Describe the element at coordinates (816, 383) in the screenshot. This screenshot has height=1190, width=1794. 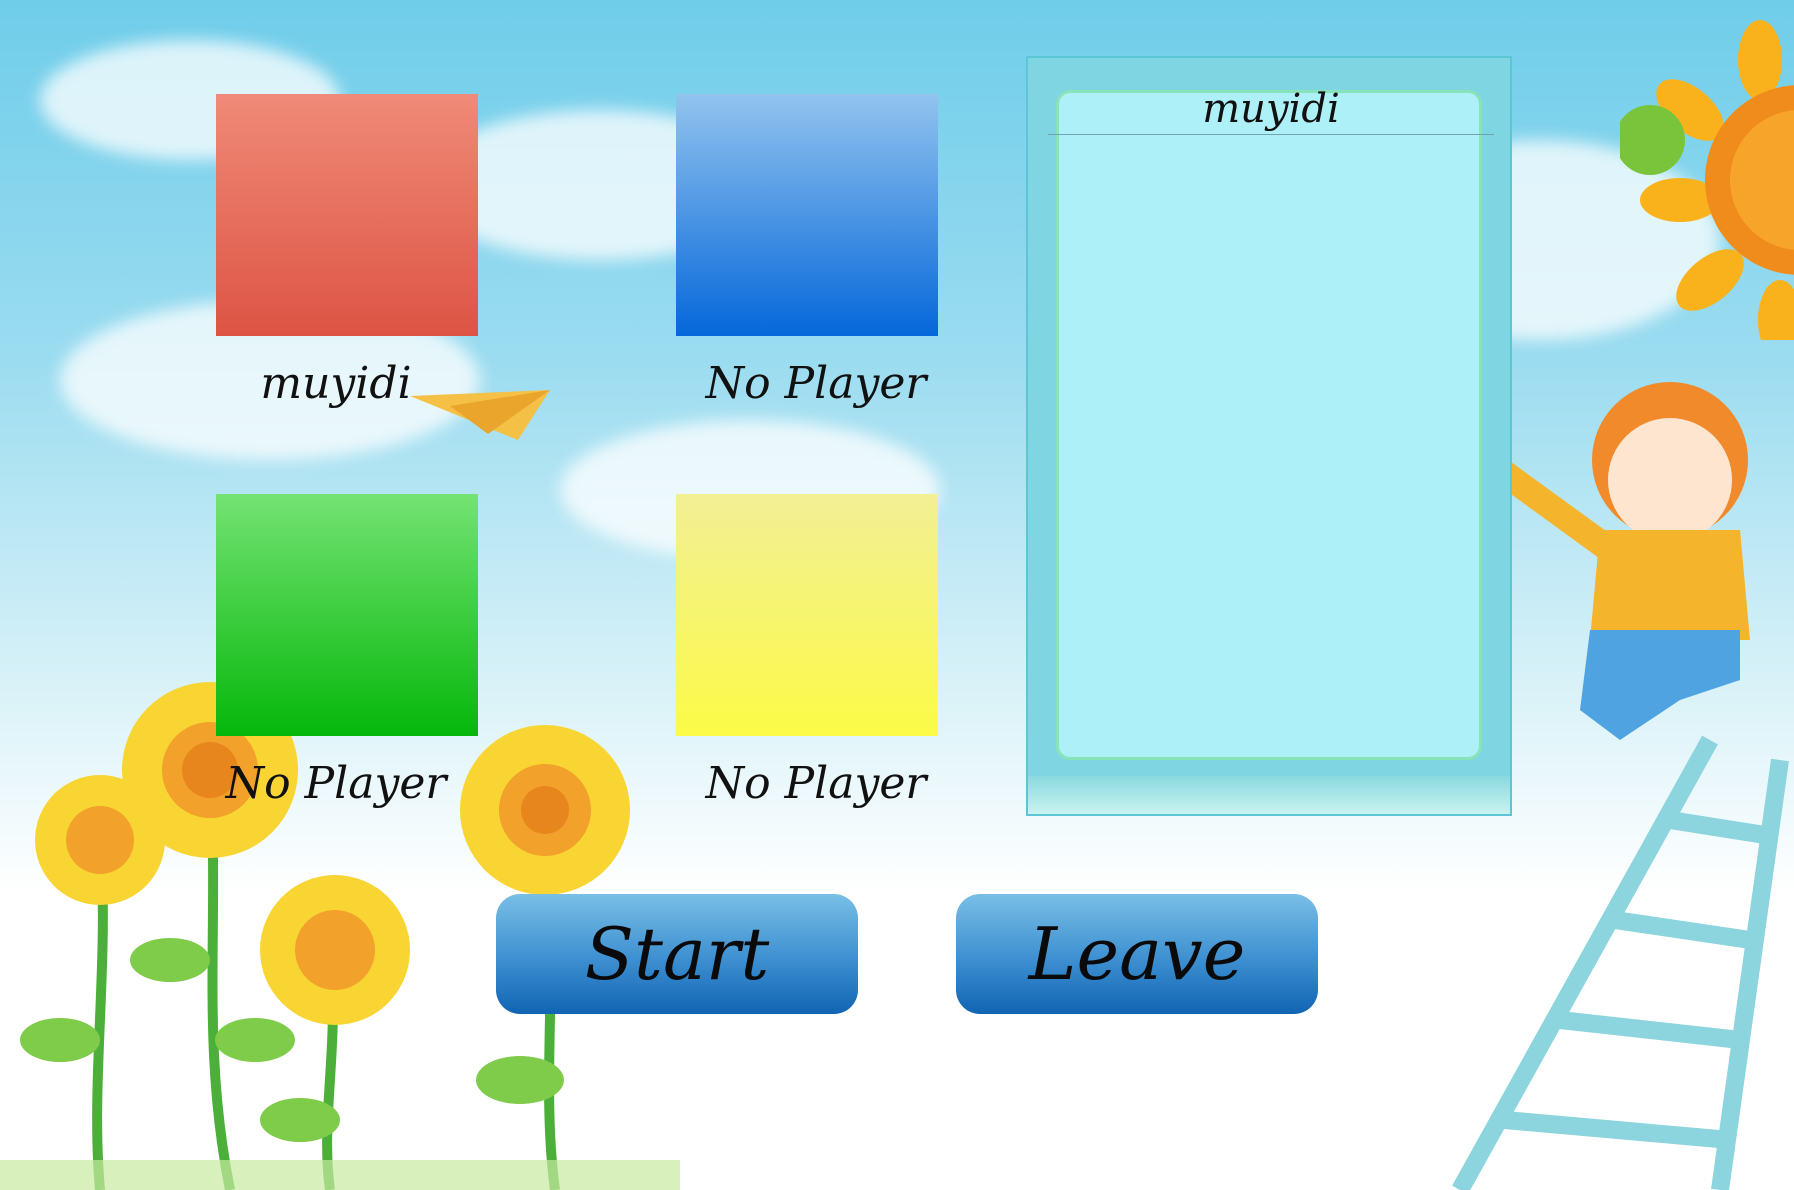
I see `player-name-blue: No Player` at that location.